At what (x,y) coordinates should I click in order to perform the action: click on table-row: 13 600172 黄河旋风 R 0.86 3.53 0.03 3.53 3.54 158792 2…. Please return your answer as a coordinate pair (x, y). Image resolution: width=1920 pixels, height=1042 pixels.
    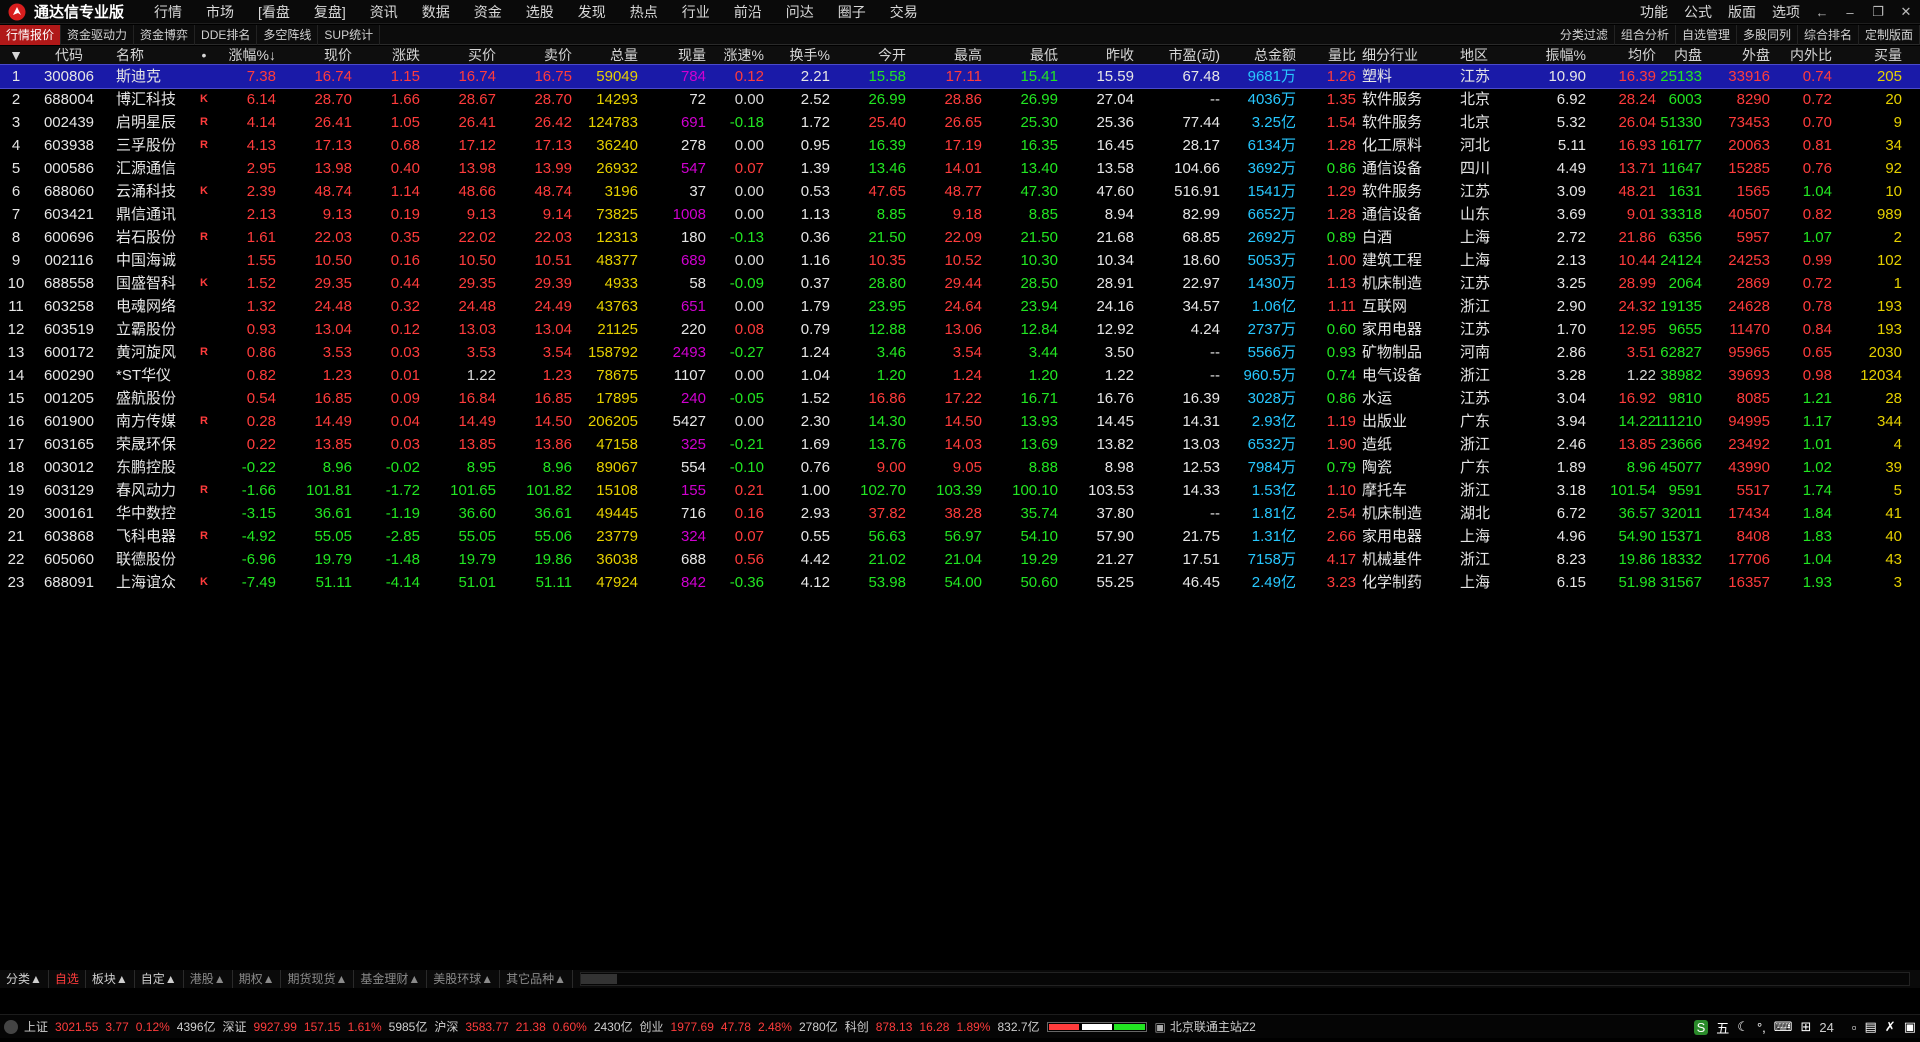
    Looking at the image, I should click on (960, 352).